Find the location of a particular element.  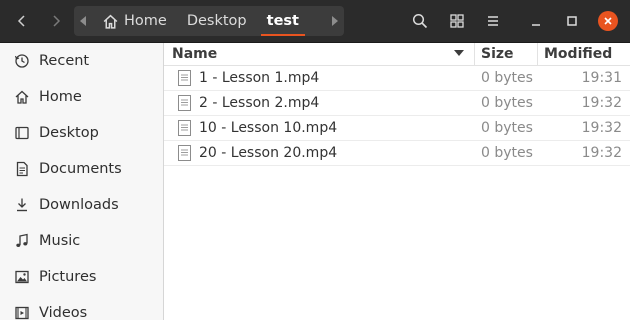

maximize-button is located at coordinates (572, 21).